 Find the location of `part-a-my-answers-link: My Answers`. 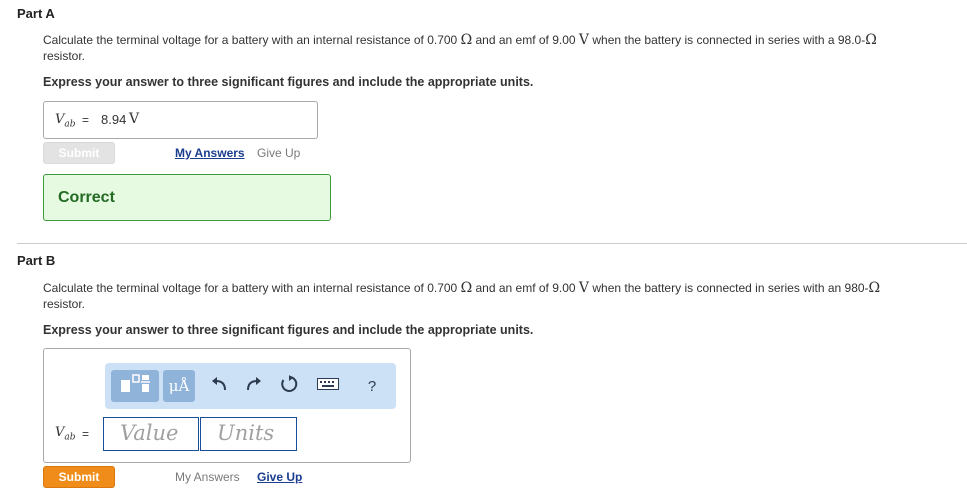

part-a-my-answers-link: My Answers is located at coordinates (210, 153).